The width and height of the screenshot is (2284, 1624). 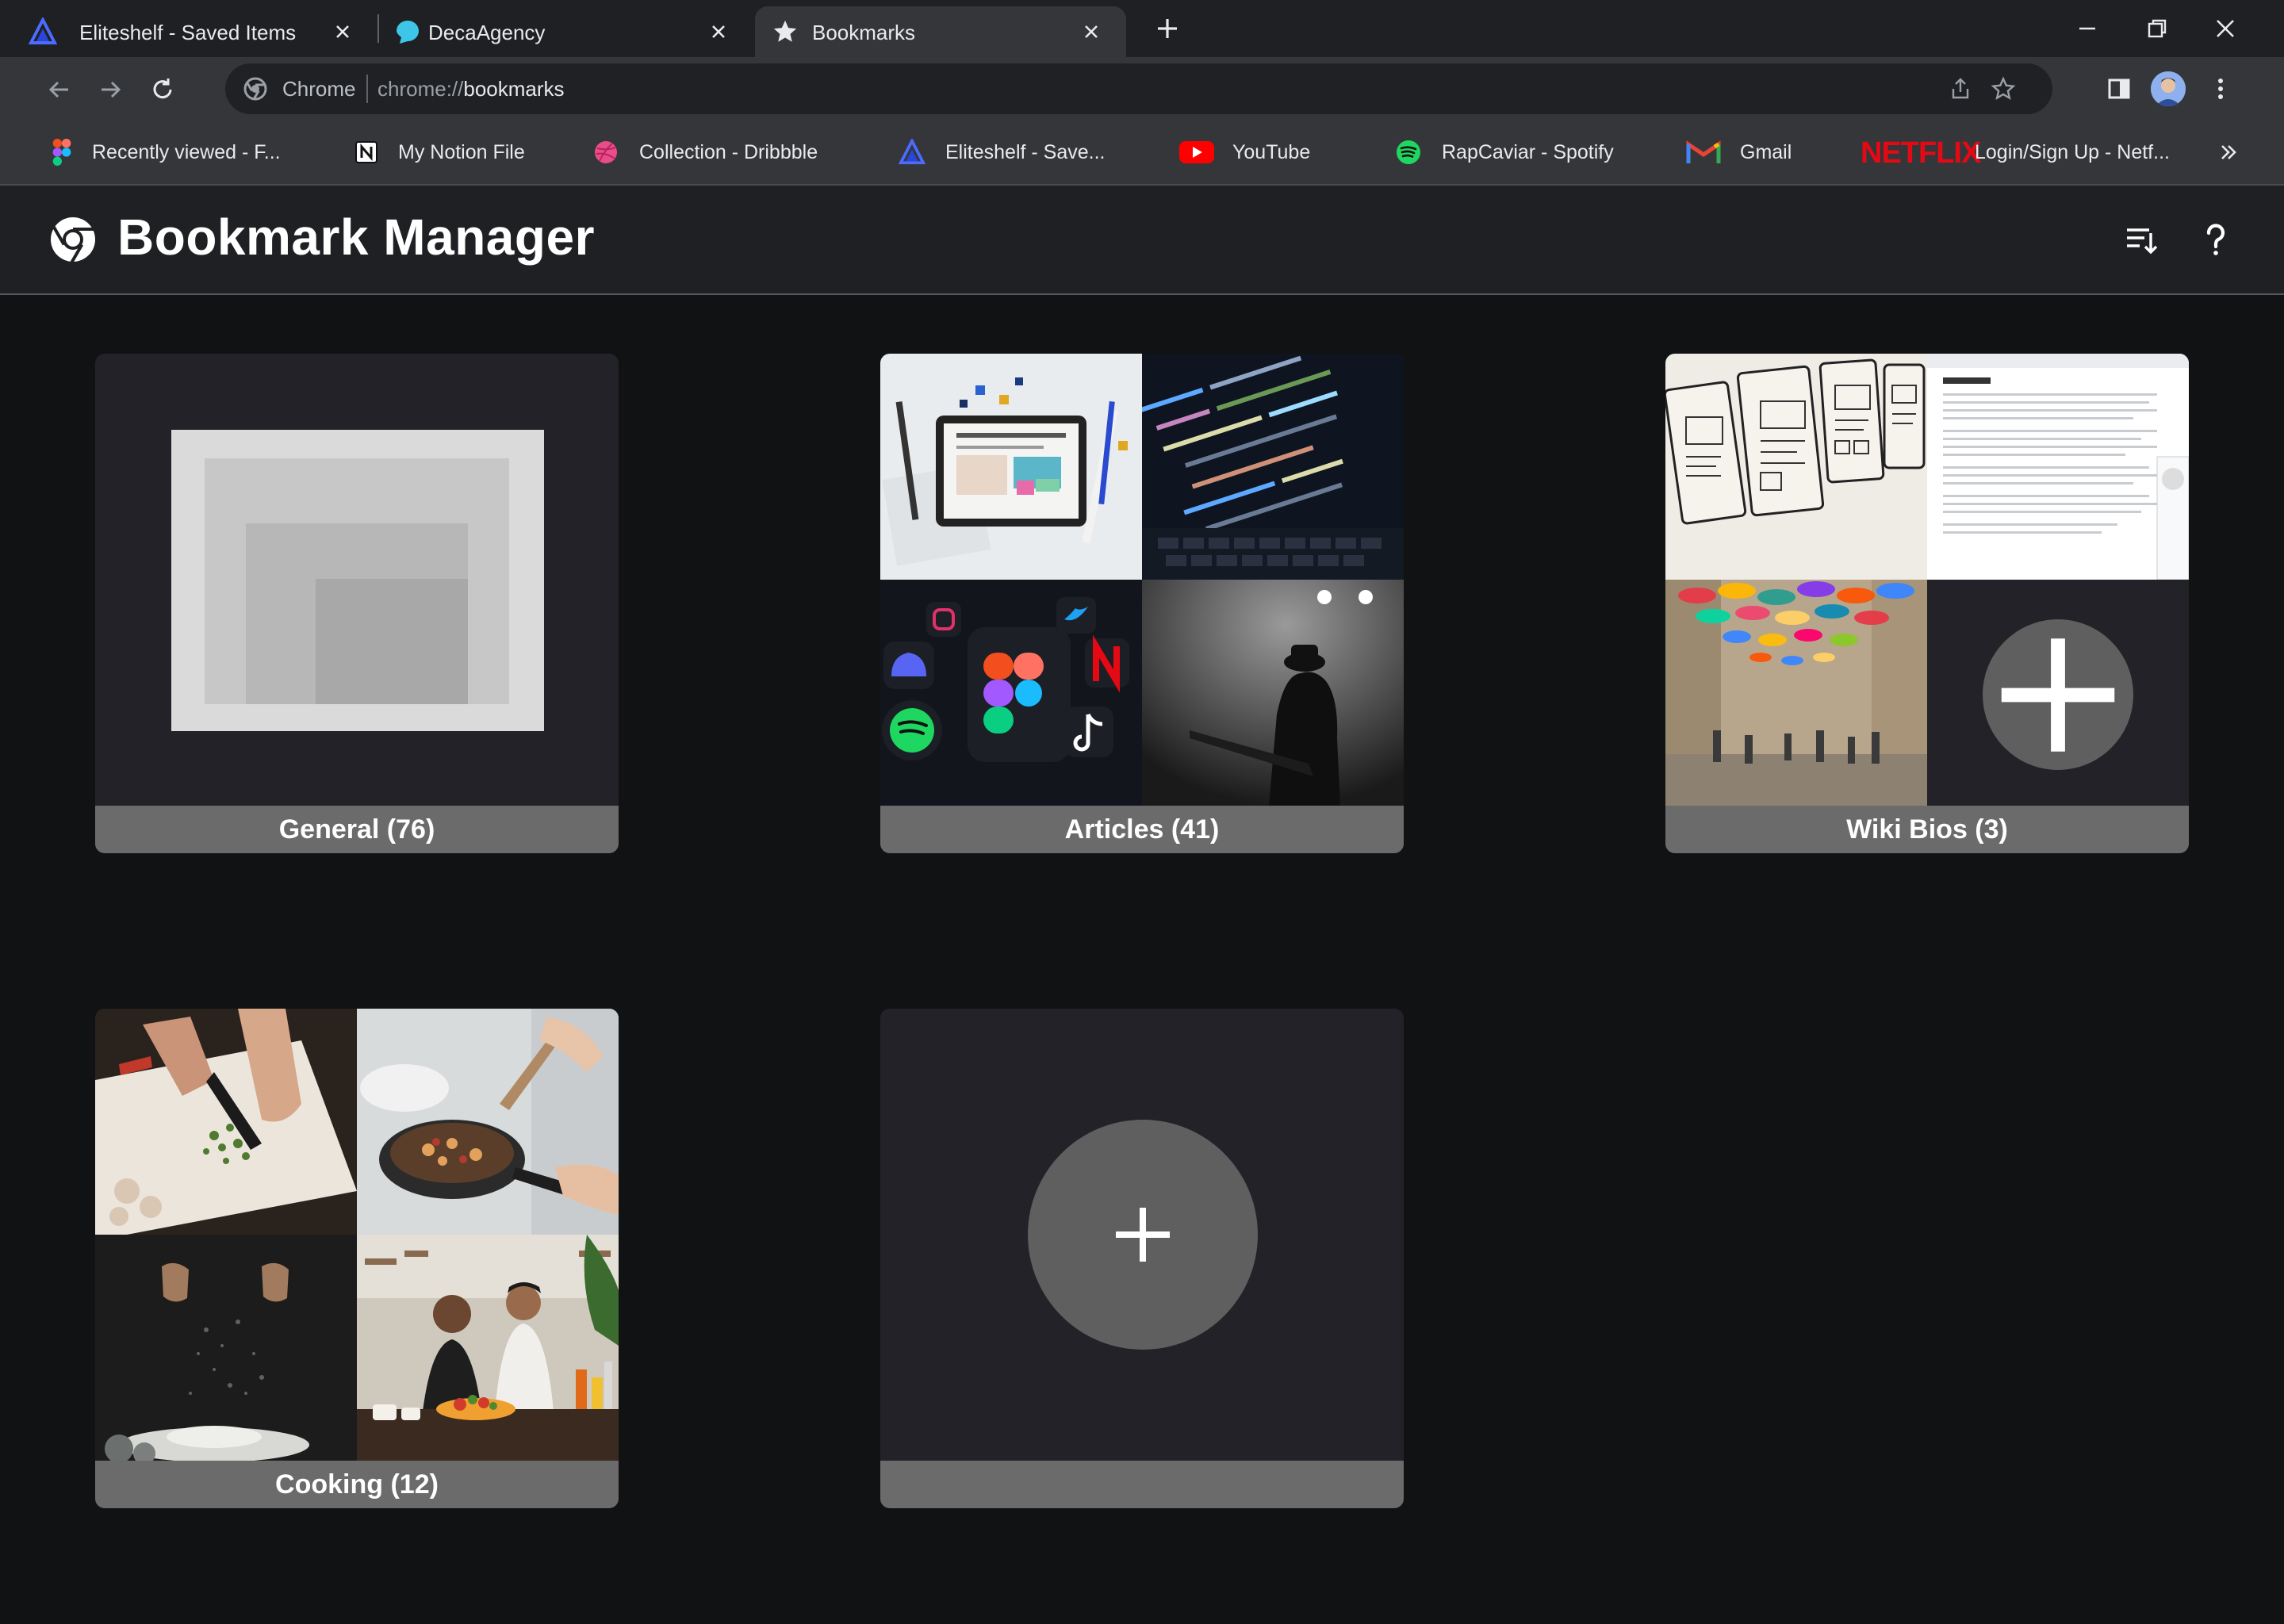 I want to click on bookmark-label: Gmail, so click(x=1766, y=152).